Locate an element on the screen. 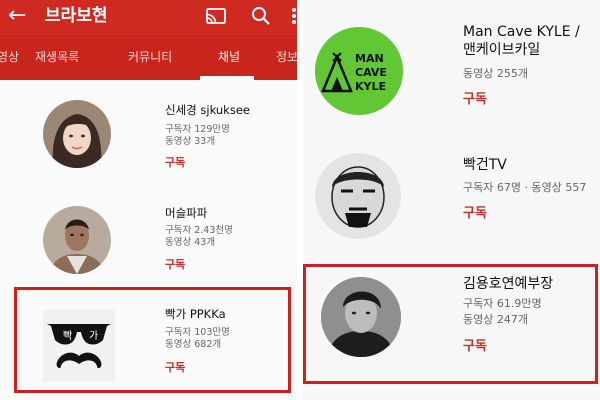 Image resolution: width=600 pixels, height=400 pixels. channel-name: 머슬파파 is located at coordinates (186, 213).